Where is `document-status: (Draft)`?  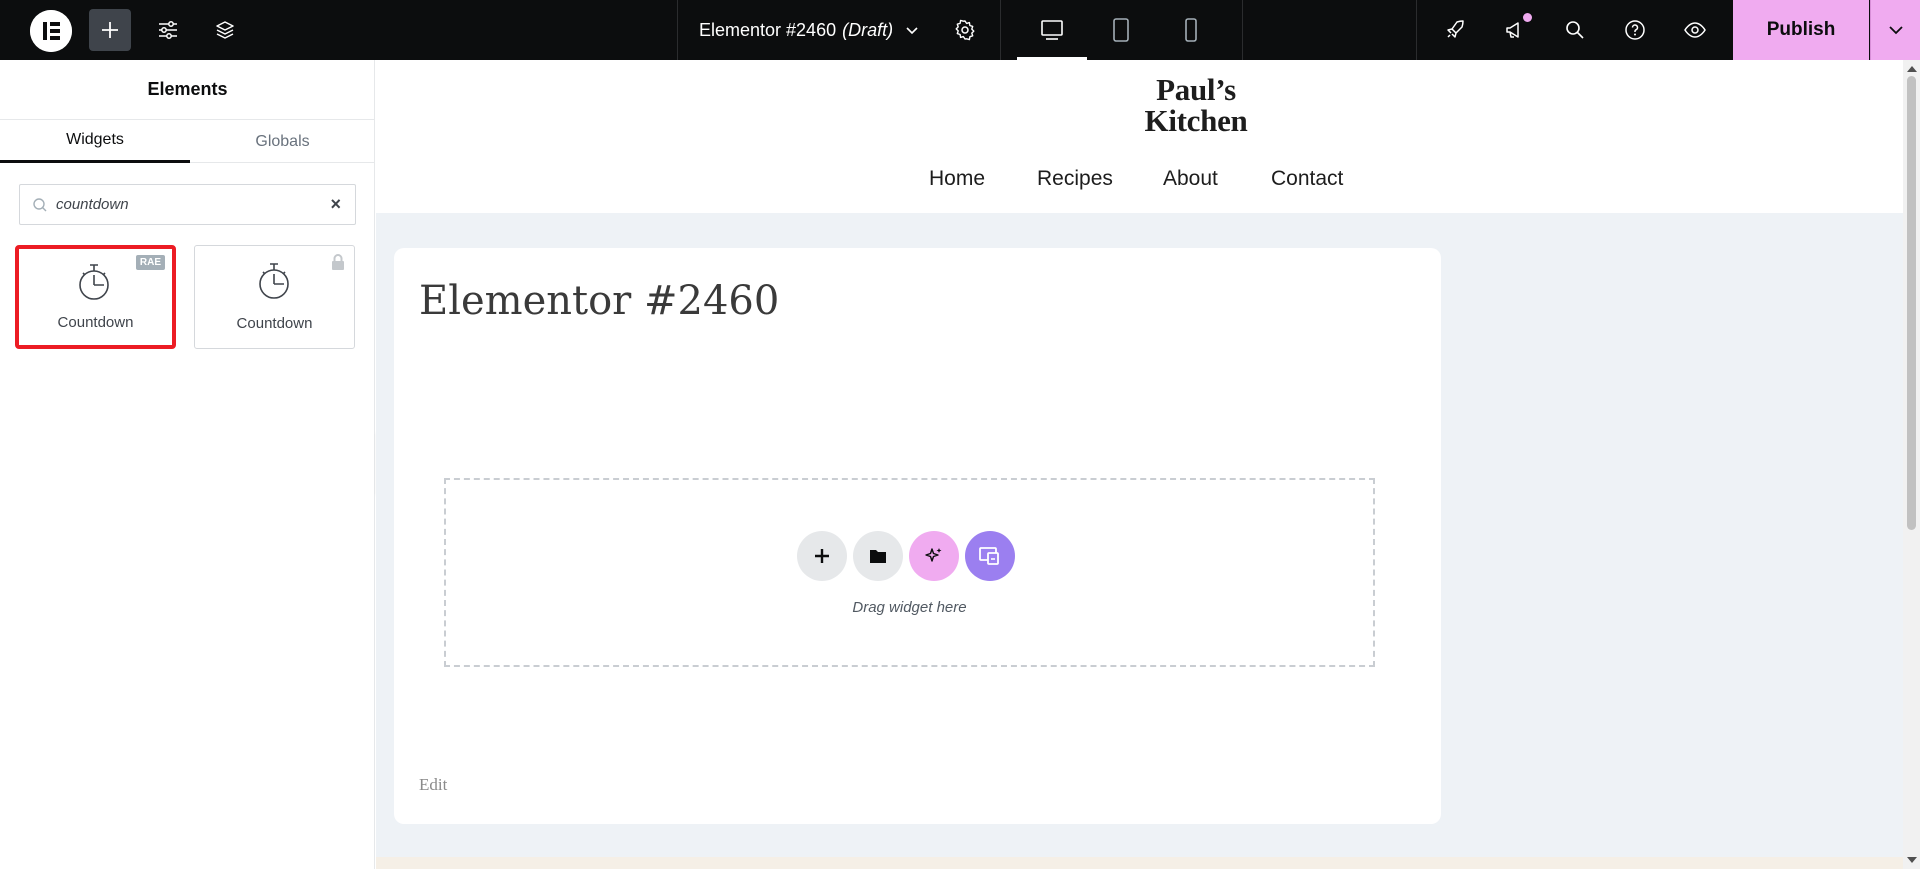 document-status: (Draft) is located at coordinates (868, 29).